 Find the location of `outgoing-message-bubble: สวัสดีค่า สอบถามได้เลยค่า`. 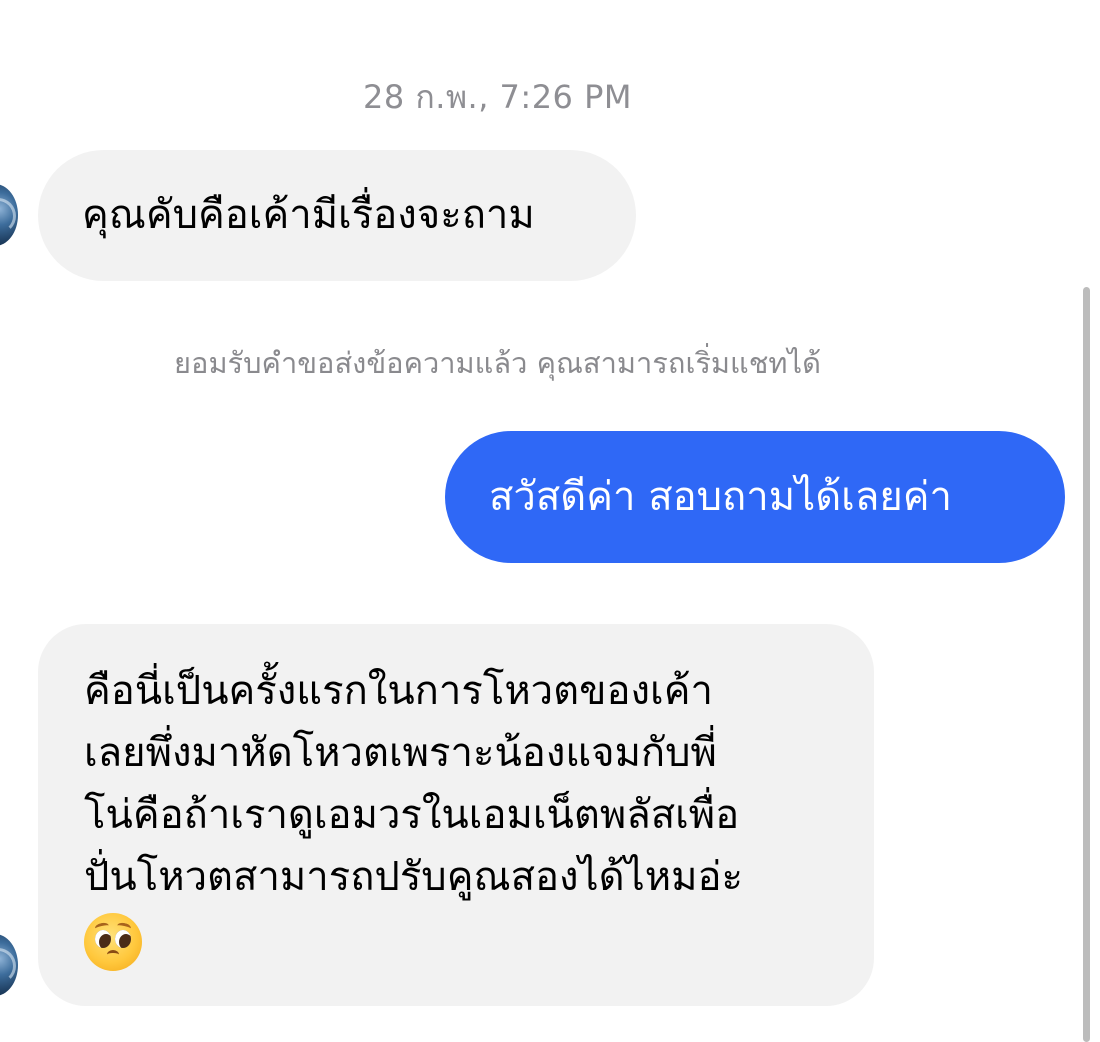

outgoing-message-bubble: สวัสดีค่า สอบถามได้เลยค่า is located at coordinates (755, 497).